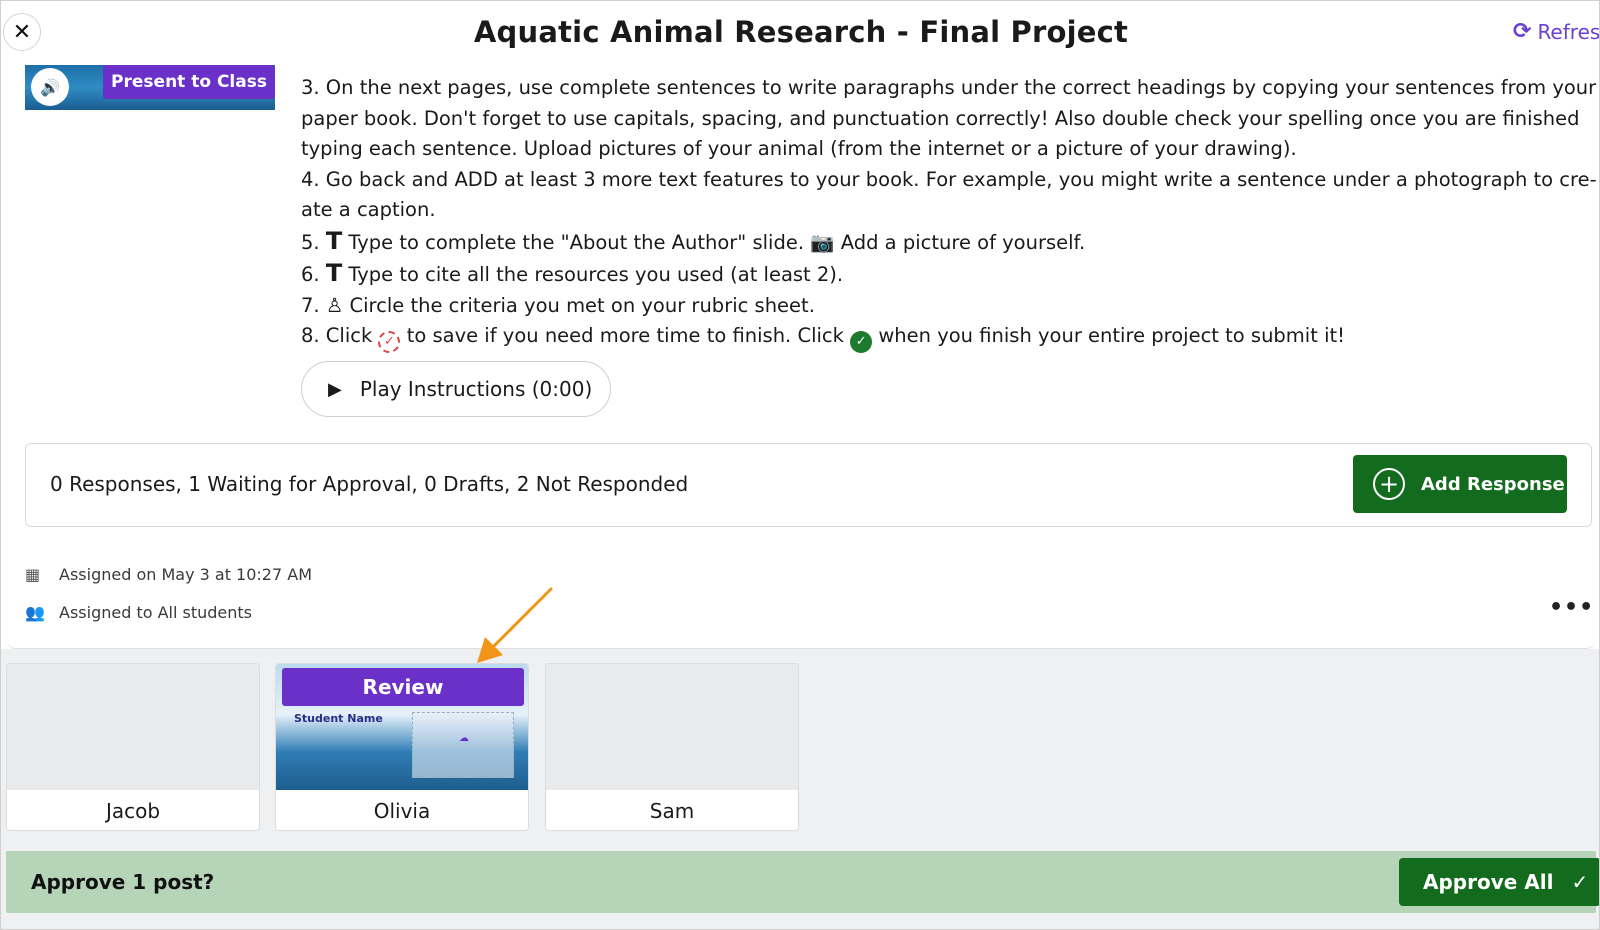 The width and height of the screenshot is (1600, 930). Describe the element at coordinates (672, 811) in the screenshot. I see `student-name: Sam` at that location.